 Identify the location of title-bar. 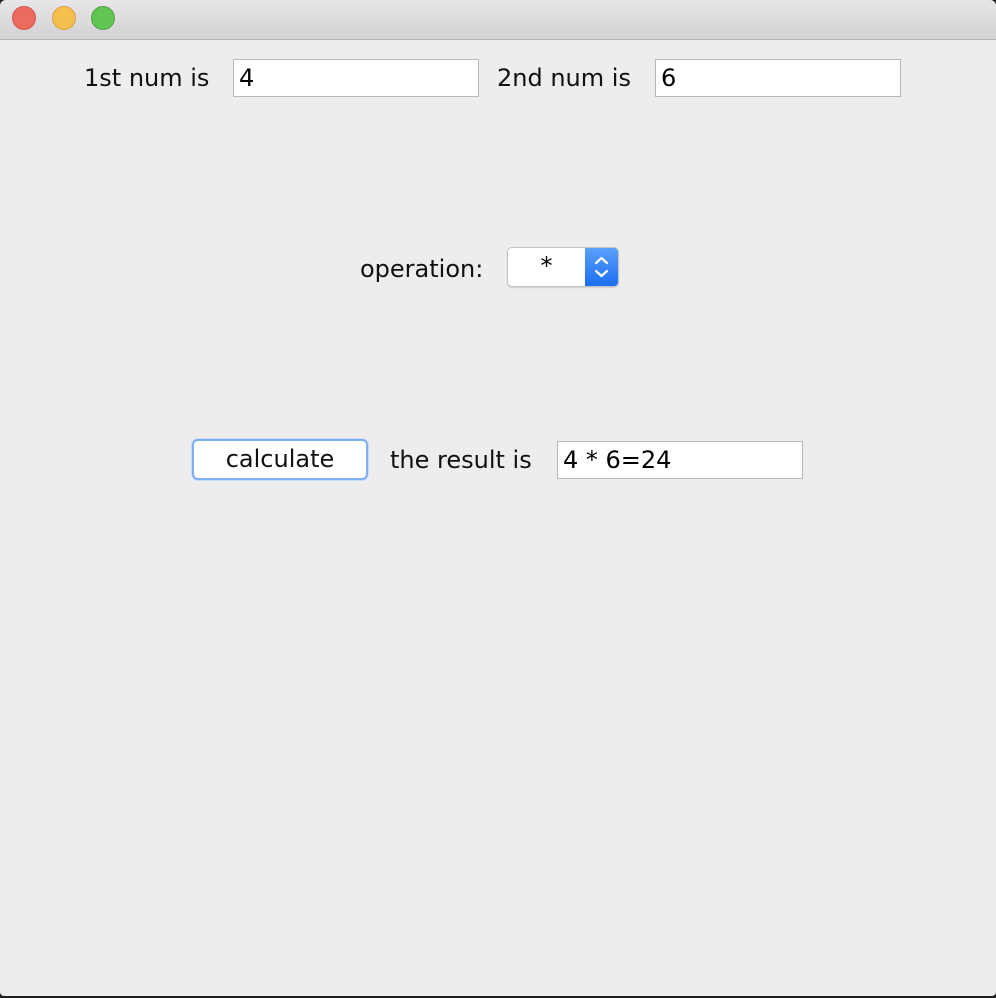
(498, 20).